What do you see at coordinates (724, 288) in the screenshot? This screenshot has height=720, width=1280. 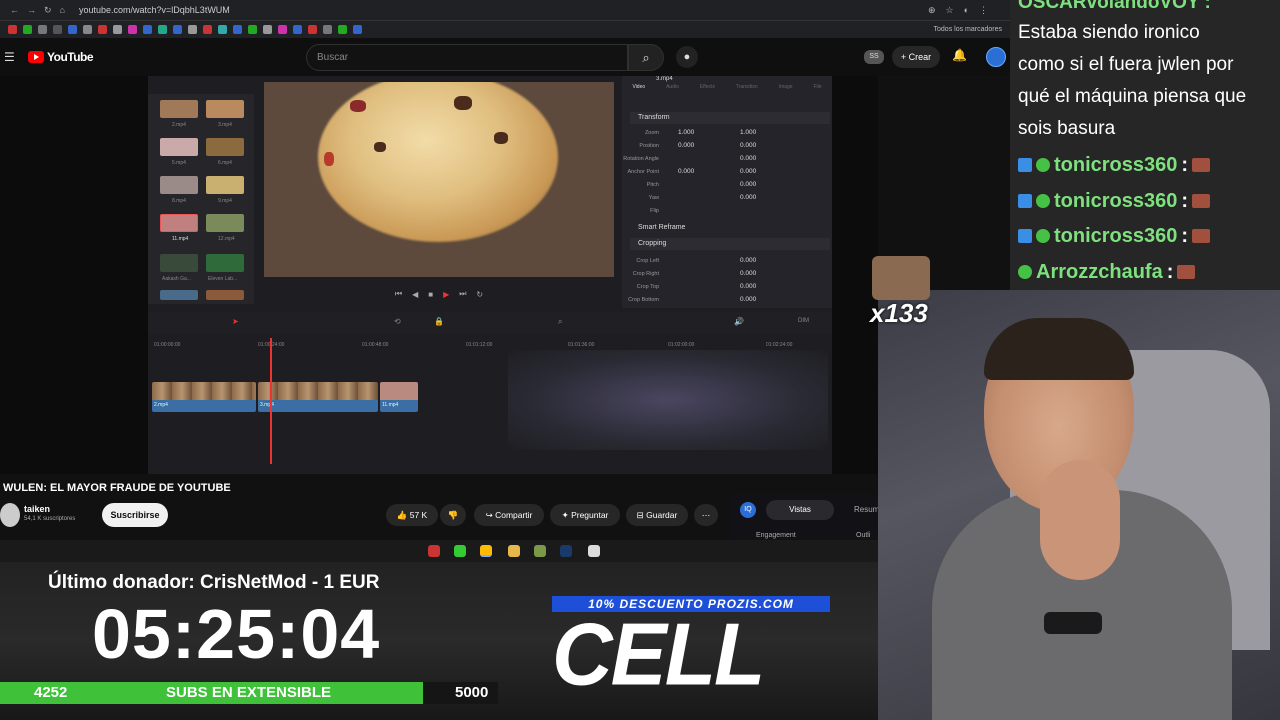 I see `crop-top-row: Crop Top 0.000` at bounding box center [724, 288].